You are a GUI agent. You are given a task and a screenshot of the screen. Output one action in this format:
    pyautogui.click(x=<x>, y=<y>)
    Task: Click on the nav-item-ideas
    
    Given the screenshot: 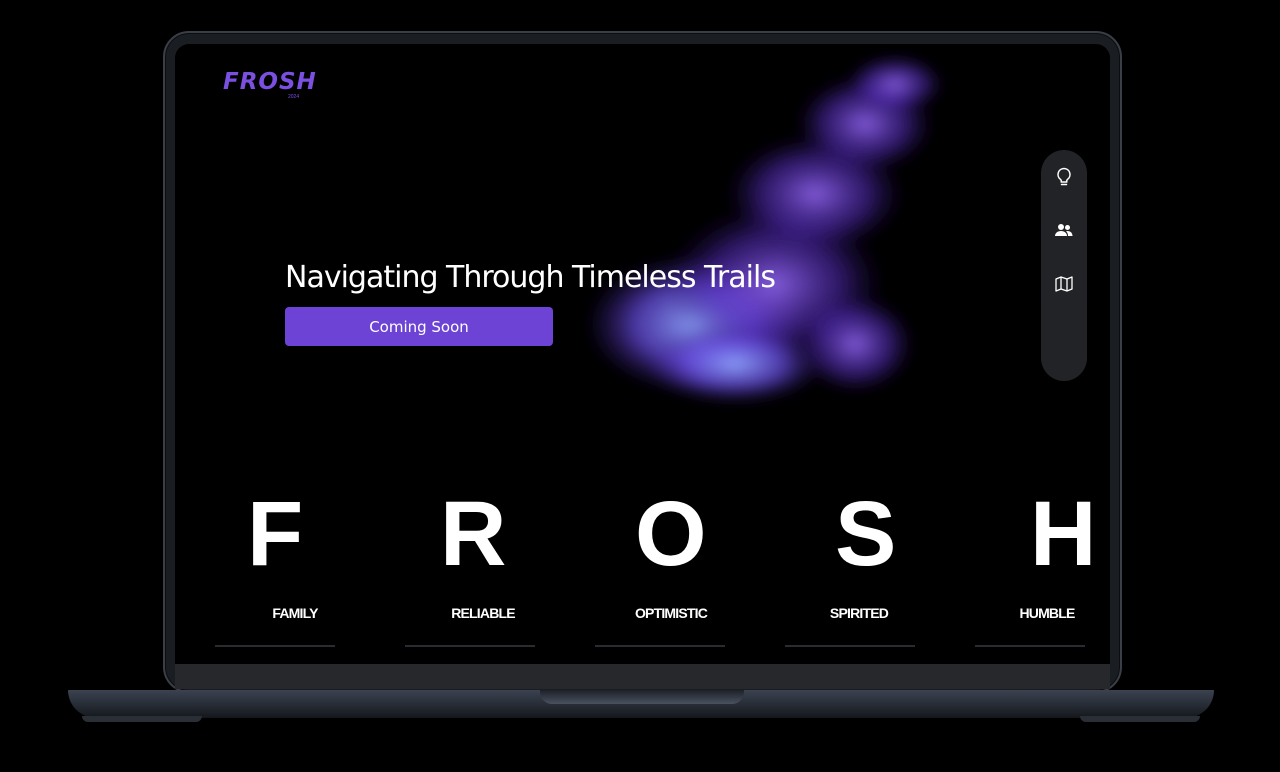 What is the action you would take?
    pyautogui.click(x=1064, y=177)
    